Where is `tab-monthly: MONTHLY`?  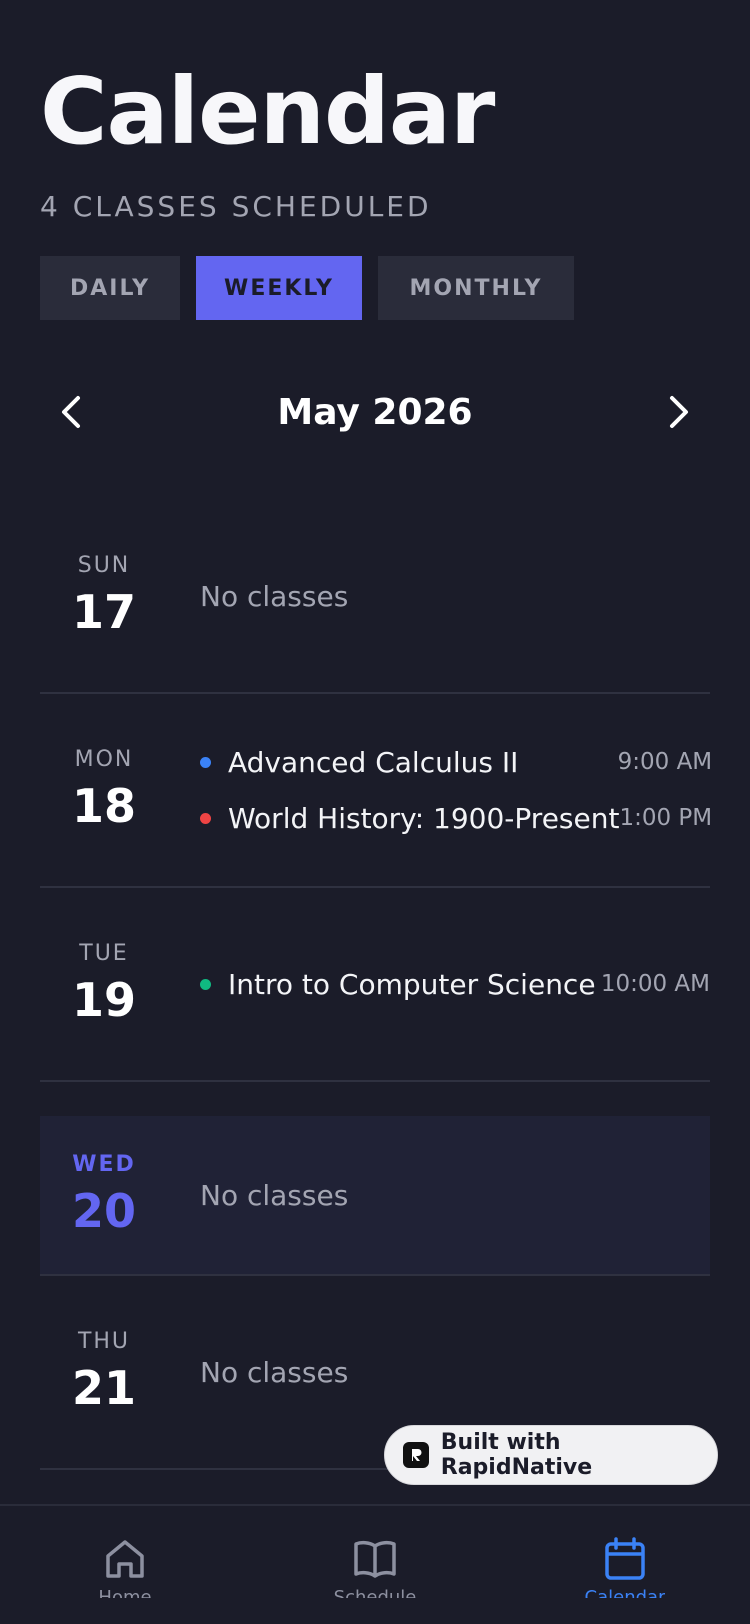
tab-monthly: MONTHLY is located at coordinates (476, 288).